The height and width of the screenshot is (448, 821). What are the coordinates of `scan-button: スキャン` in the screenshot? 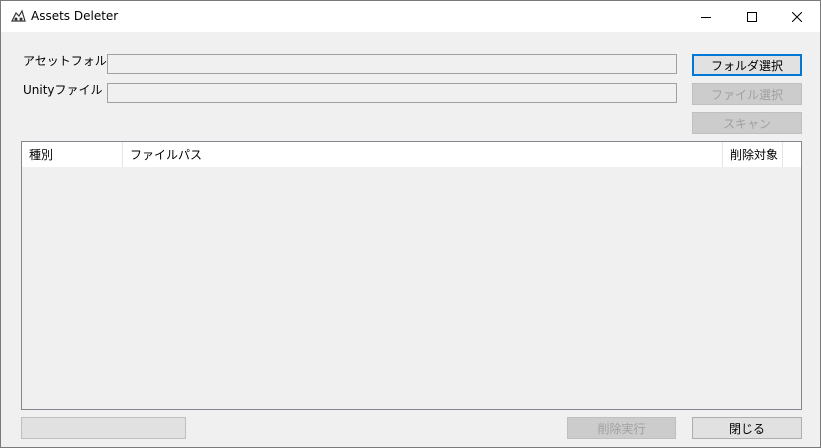 It's located at (747, 123).